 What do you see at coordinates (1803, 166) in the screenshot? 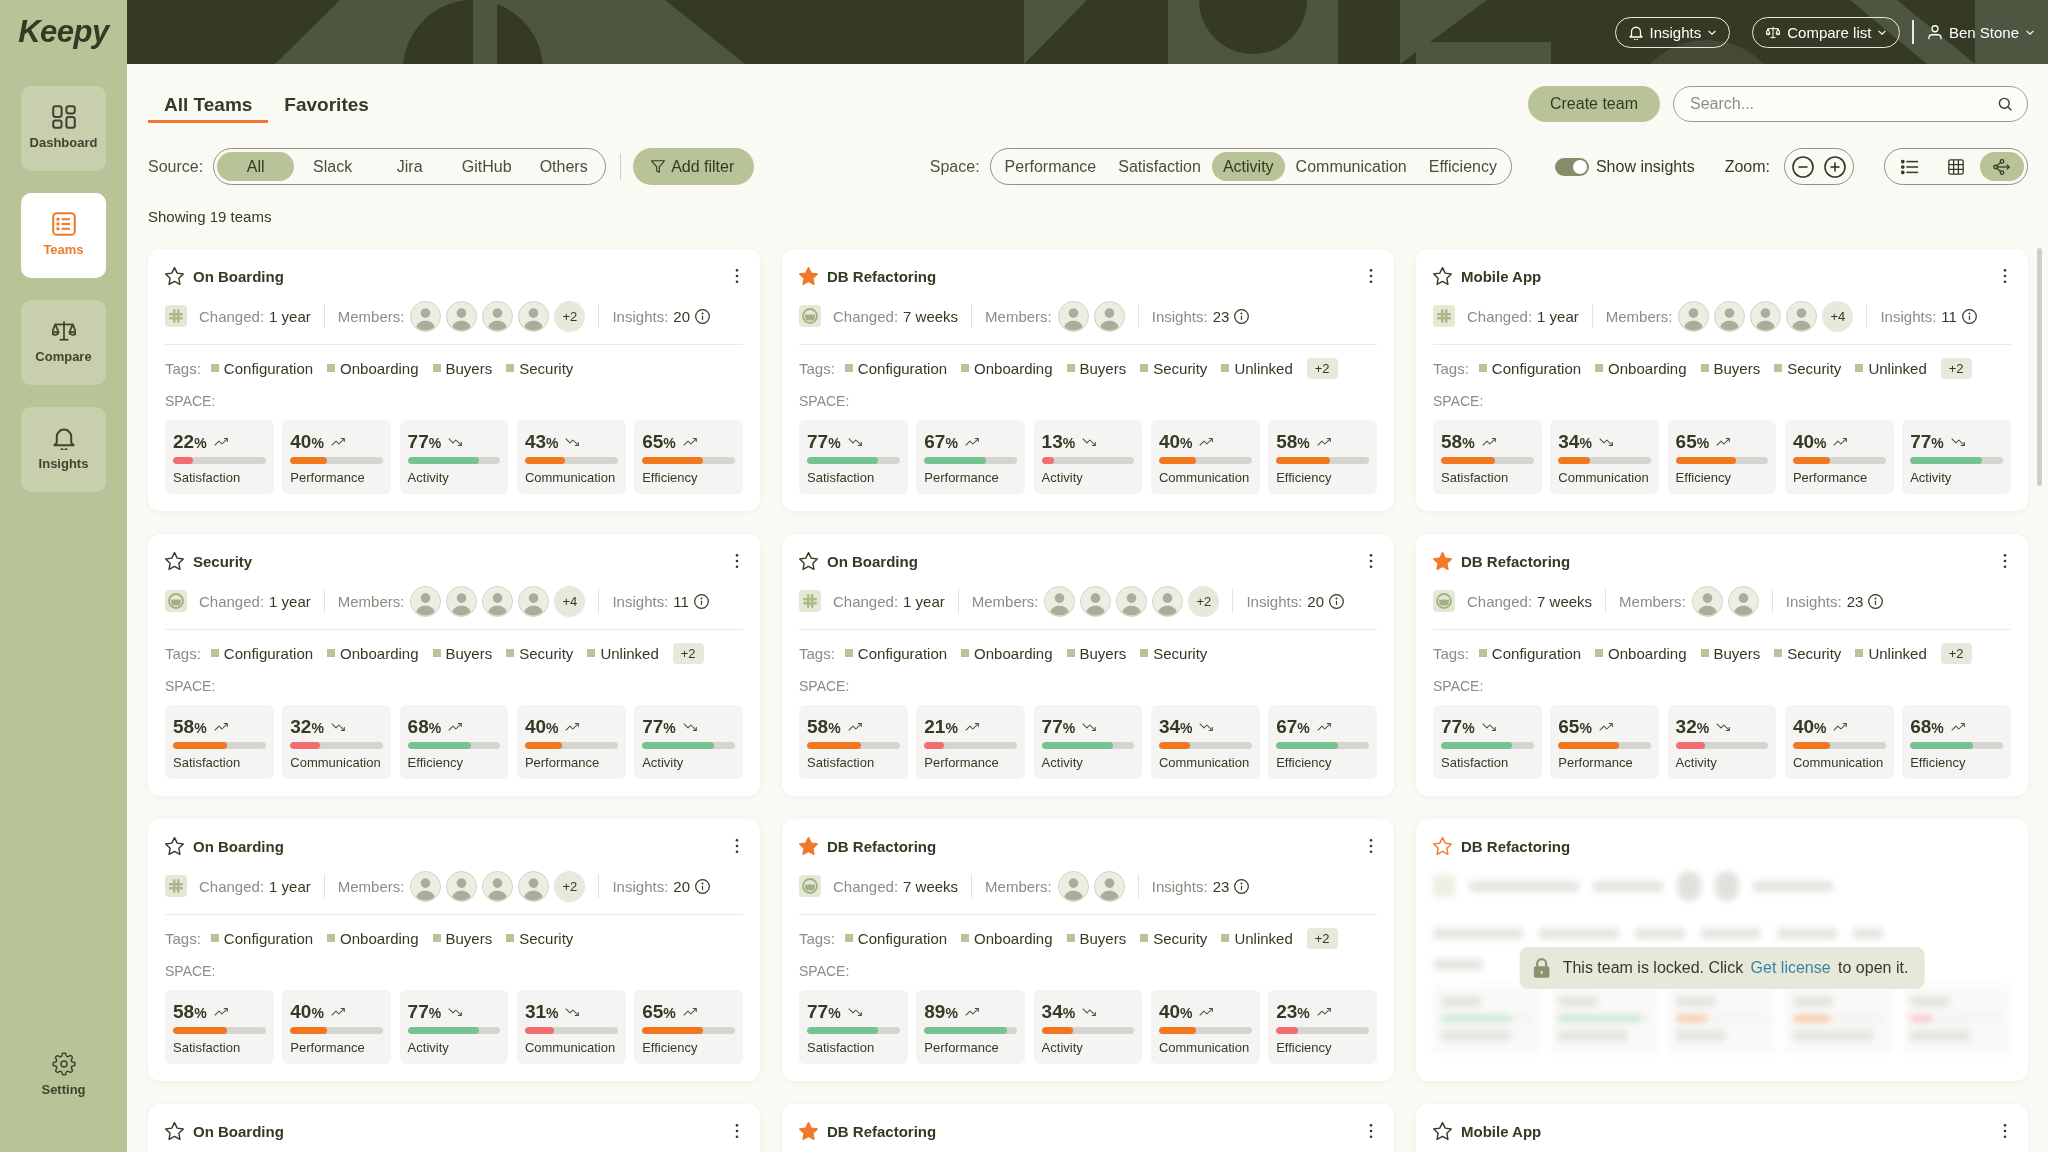
I see `minus-circle-icon` at bounding box center [1803, 166].